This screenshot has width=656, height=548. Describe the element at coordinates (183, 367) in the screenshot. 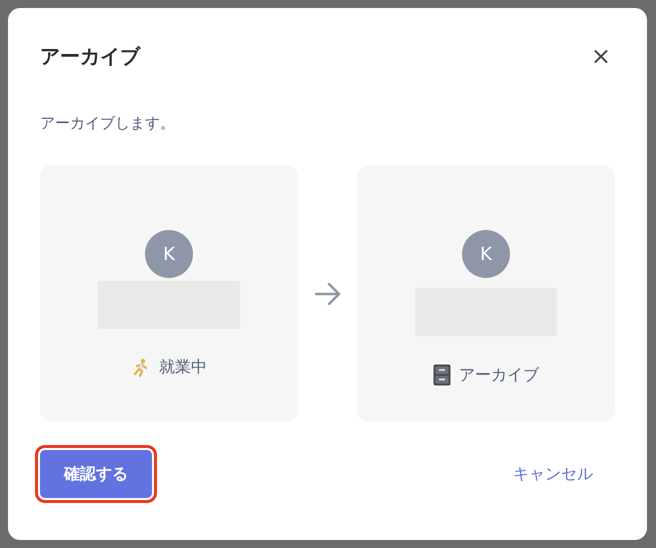

I see `status-label: 就業中` at that location.